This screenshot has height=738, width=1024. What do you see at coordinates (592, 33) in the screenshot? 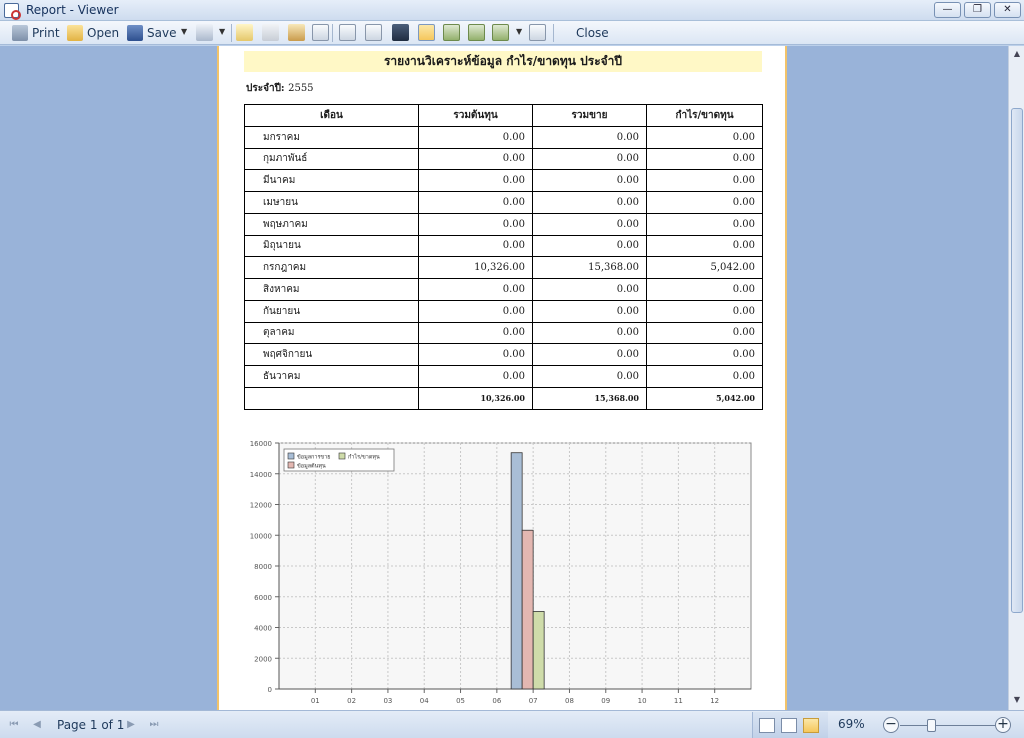
I see `close-report-button: Close` at bounding box center [592, 33].